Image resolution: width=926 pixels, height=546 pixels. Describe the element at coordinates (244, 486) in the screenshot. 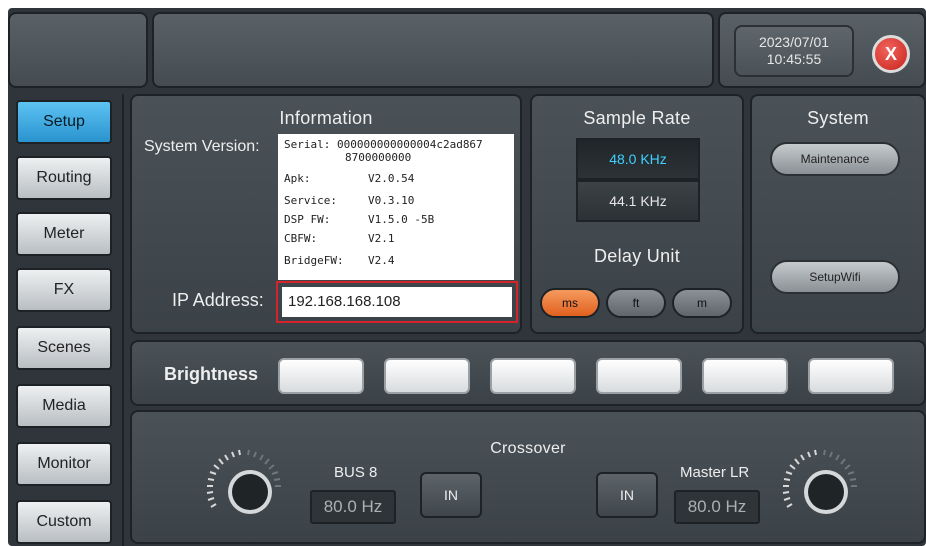

I see `bus8-crossover-knob` at that location.